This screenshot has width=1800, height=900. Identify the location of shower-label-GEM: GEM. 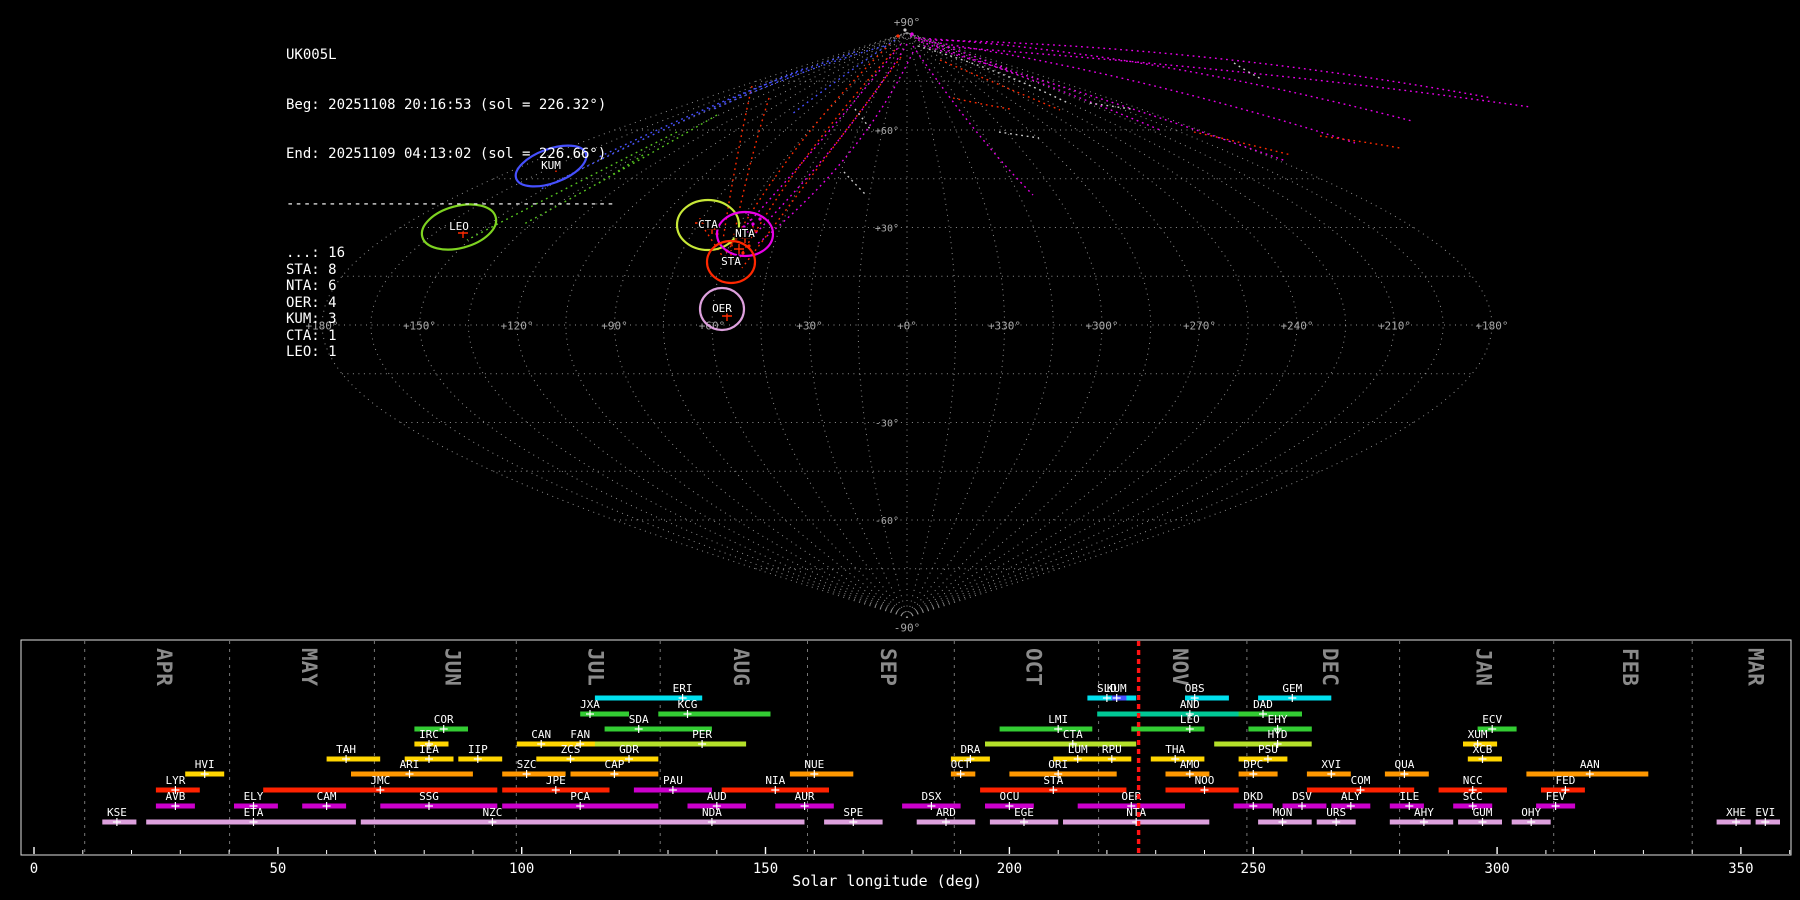
(1292, 688).